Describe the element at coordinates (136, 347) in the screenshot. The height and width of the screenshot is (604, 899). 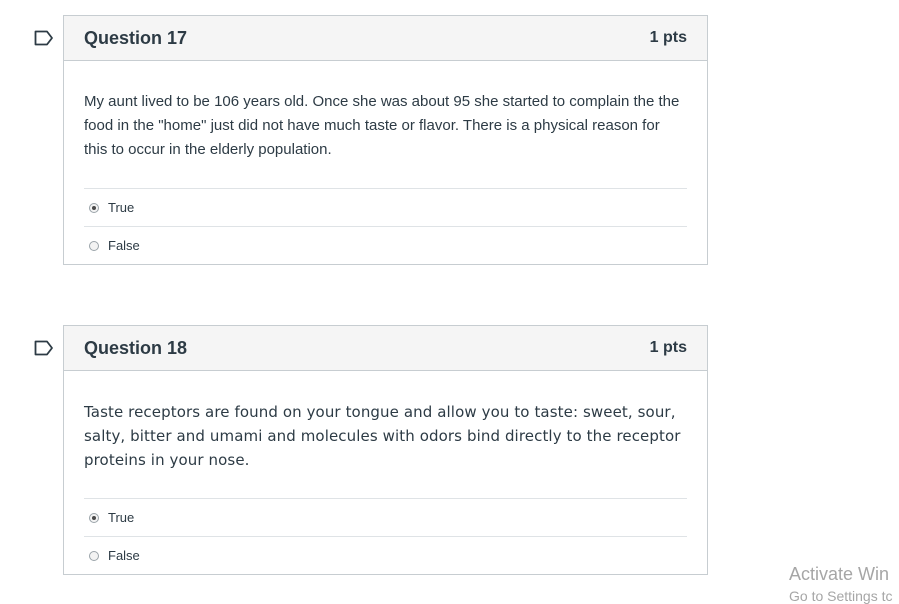
I see `question-title: Question 18` at that location.